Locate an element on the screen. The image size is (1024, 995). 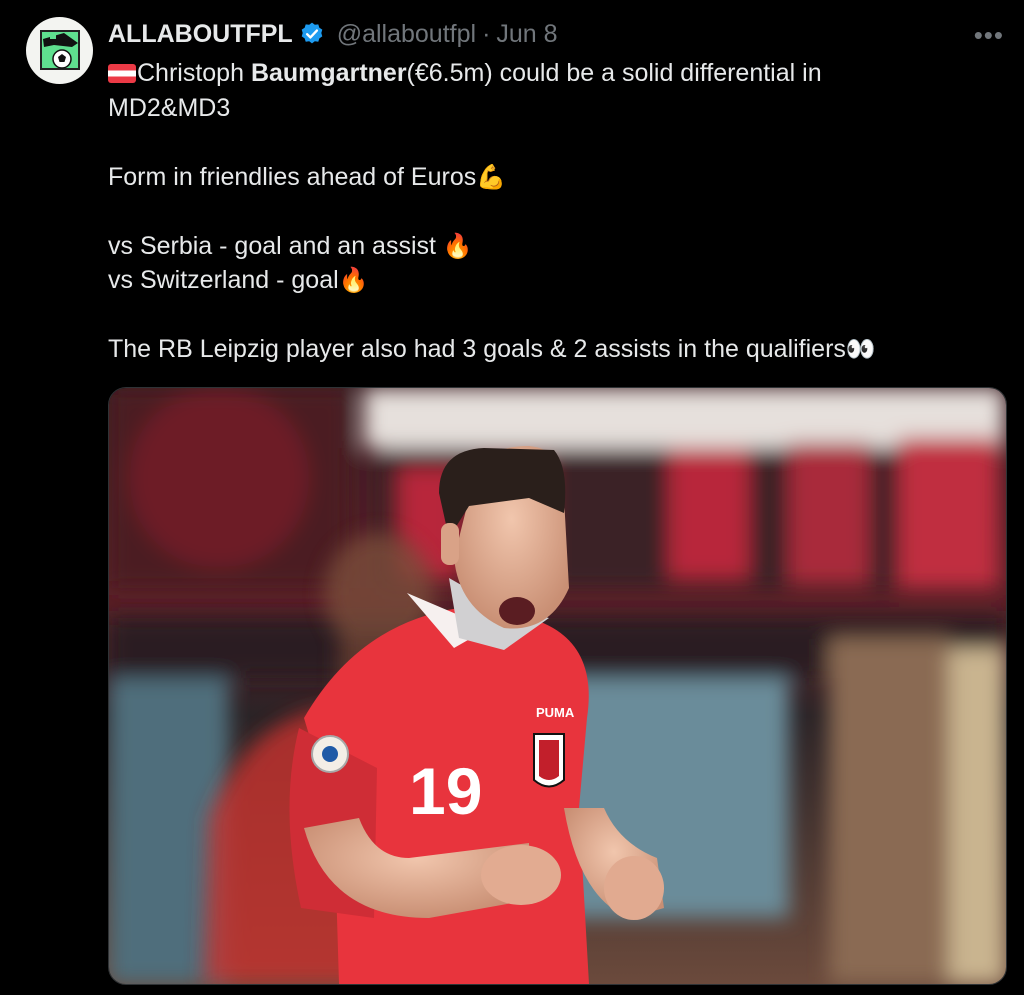
player-name-bold: Baumgartner is located at coordinates (328, 73).